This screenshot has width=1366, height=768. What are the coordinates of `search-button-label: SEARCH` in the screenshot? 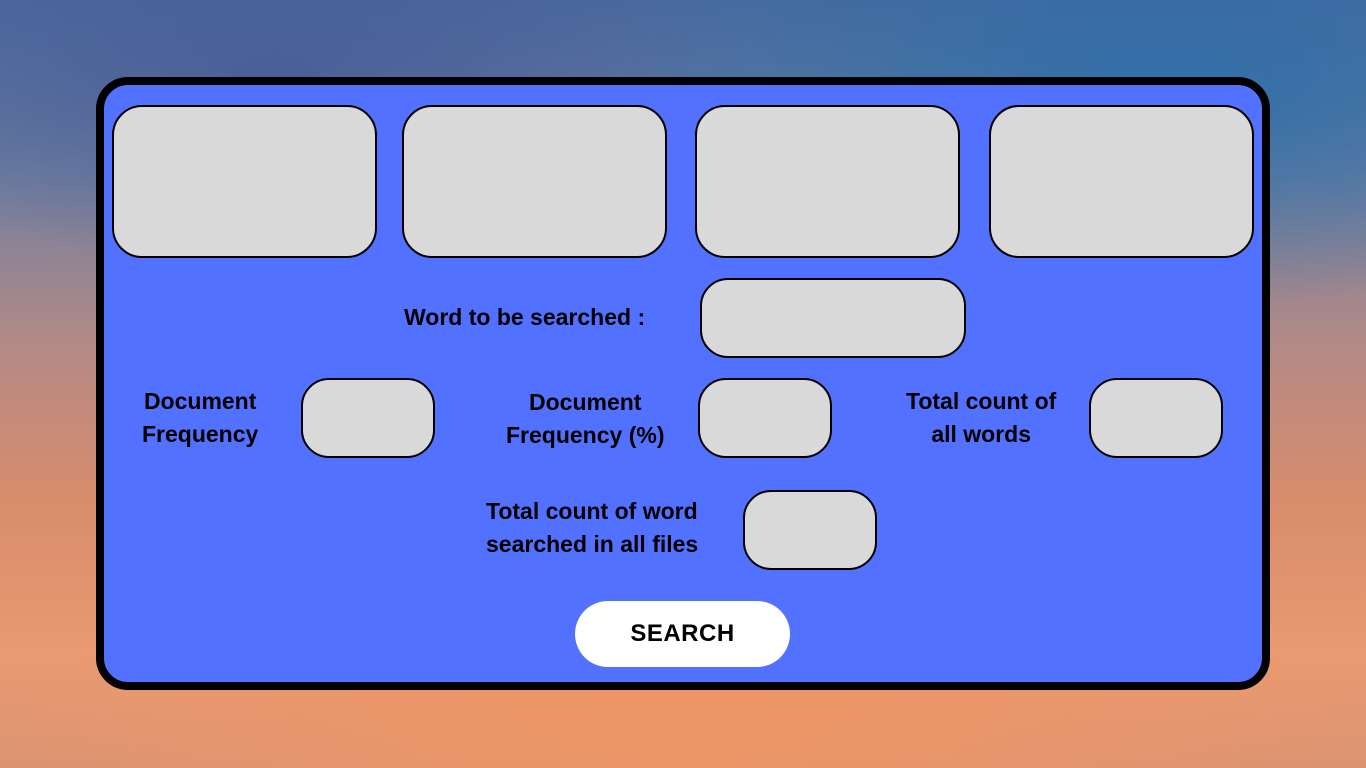 It's located at (682, 633).